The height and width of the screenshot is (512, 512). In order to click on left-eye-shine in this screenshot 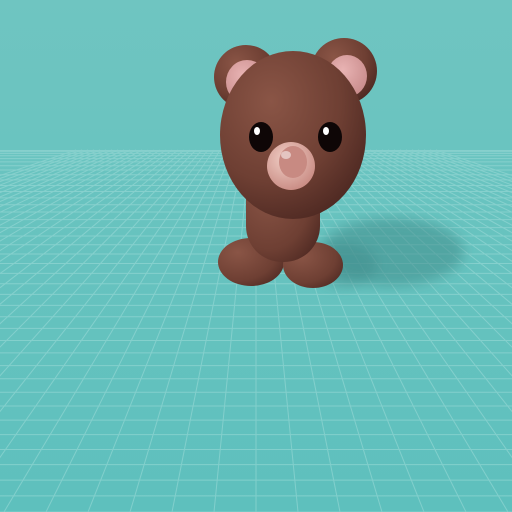, I will do `click(257, 131)`.